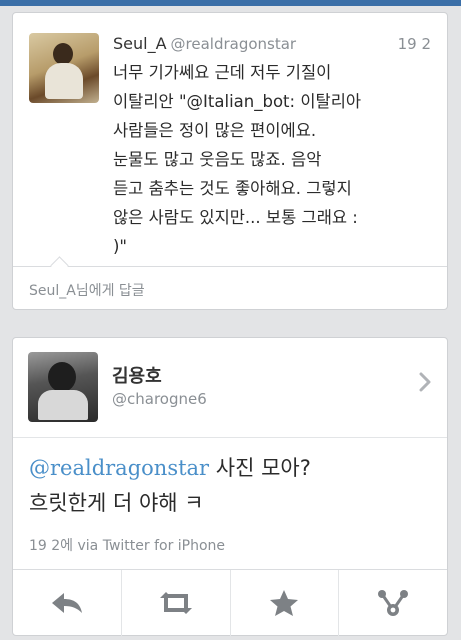 This screenshot has width=461, height=640. I want to click on tweet-text-line1: 사진 모아?, so click(260, 468).